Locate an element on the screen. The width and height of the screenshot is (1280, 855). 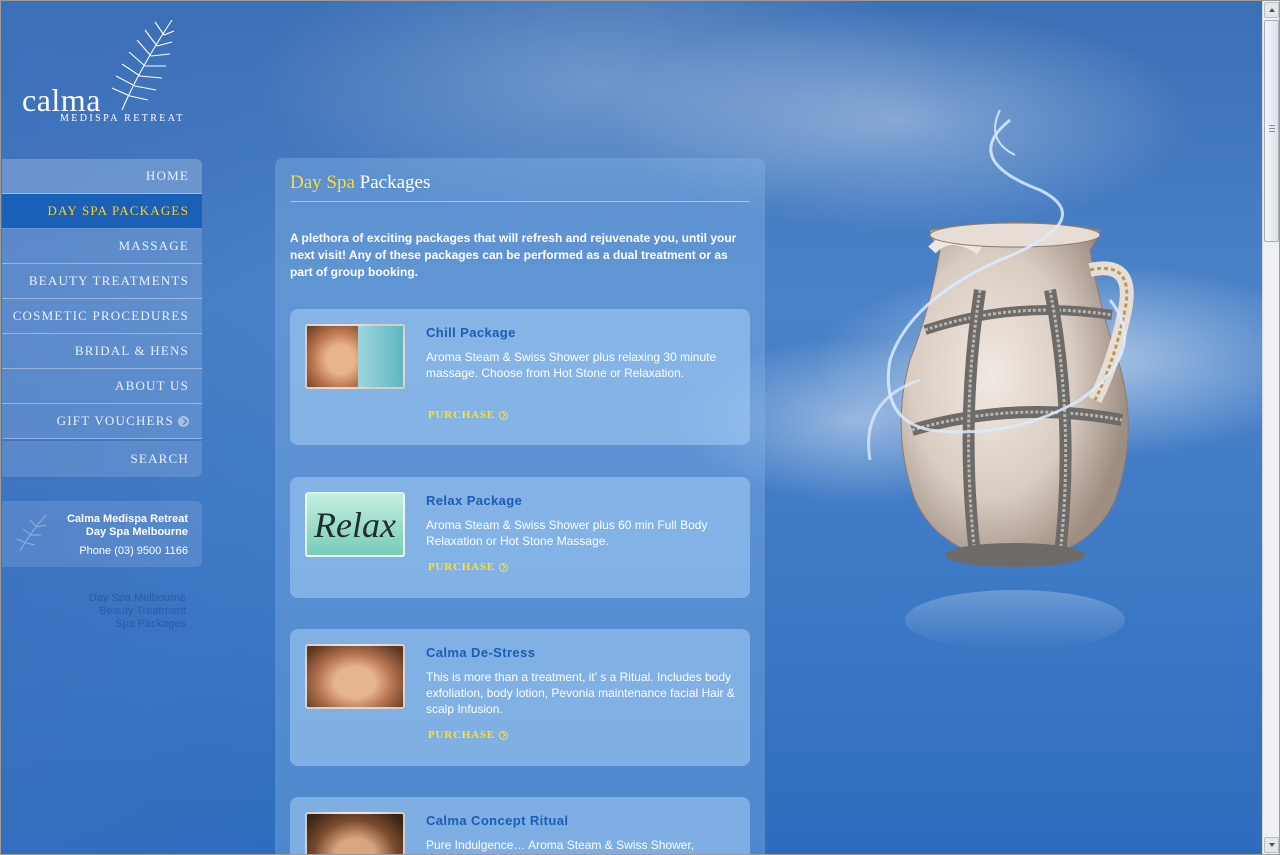
page-title-rest: Packages is located at coordinates (395, 182).